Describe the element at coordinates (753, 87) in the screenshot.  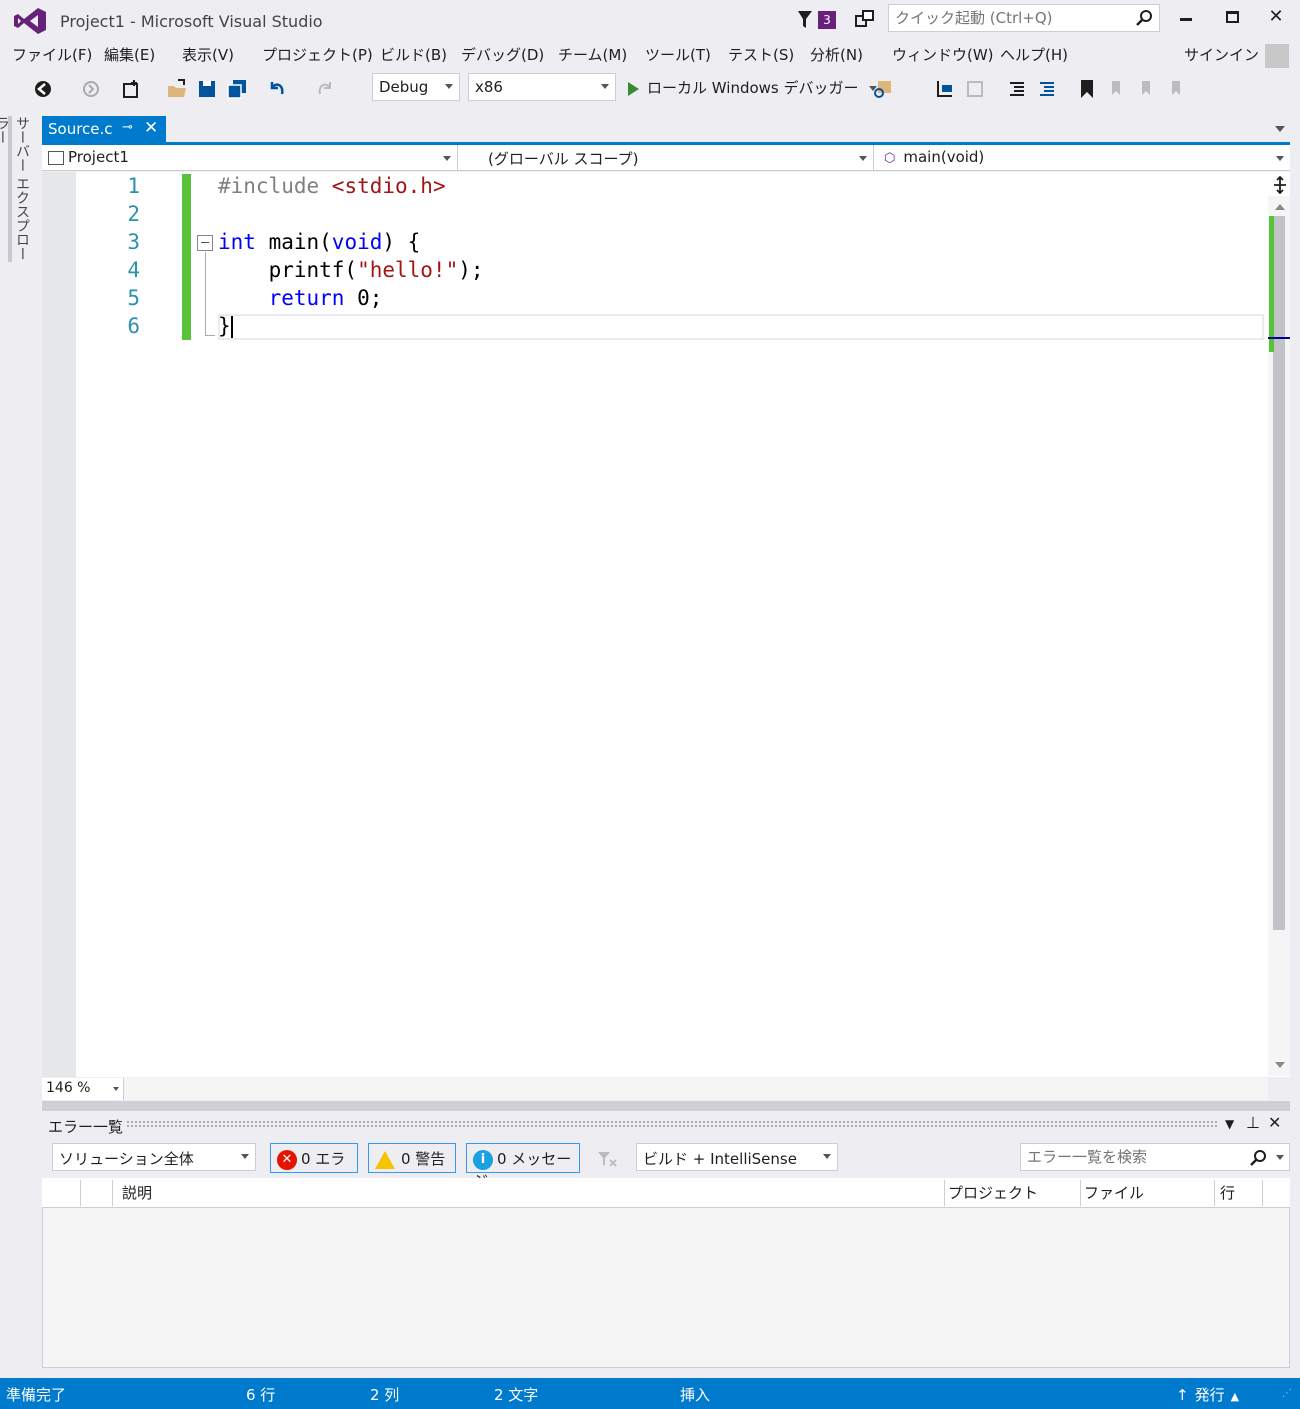
I see `start-debugging-button: ローカル Windows デバッガー` at that location.